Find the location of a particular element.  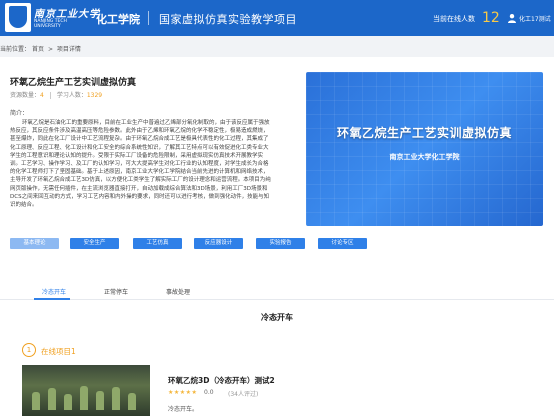

tab-cold-start: 冷态开车 is located at coordinates (54, 291).